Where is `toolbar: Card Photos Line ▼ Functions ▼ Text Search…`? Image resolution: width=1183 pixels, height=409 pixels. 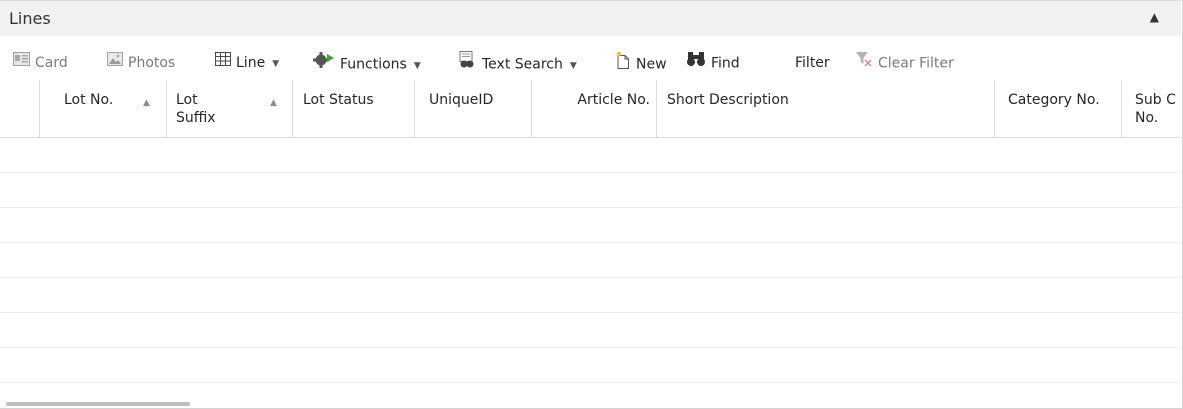
toolbar: Card Photos Line ▼ Functions ▼ Text Search… is located at coordinates (590, 62).